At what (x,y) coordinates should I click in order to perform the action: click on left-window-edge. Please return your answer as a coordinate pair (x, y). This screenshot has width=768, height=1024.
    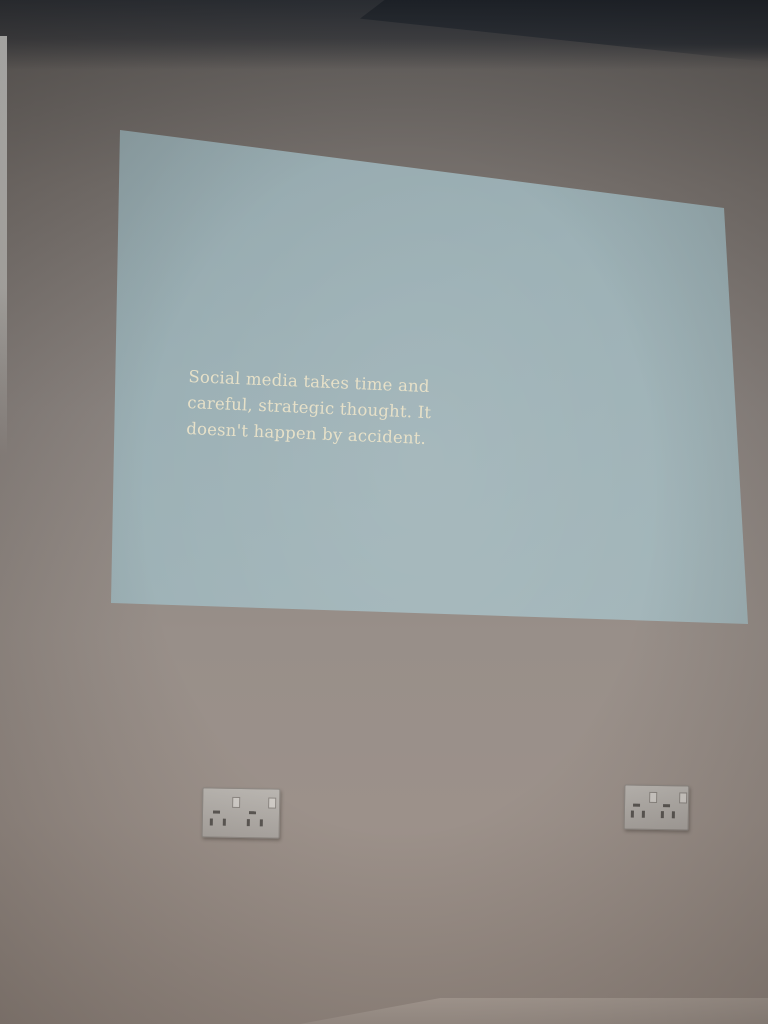
    Looking at the image, I should click on (3, 246).